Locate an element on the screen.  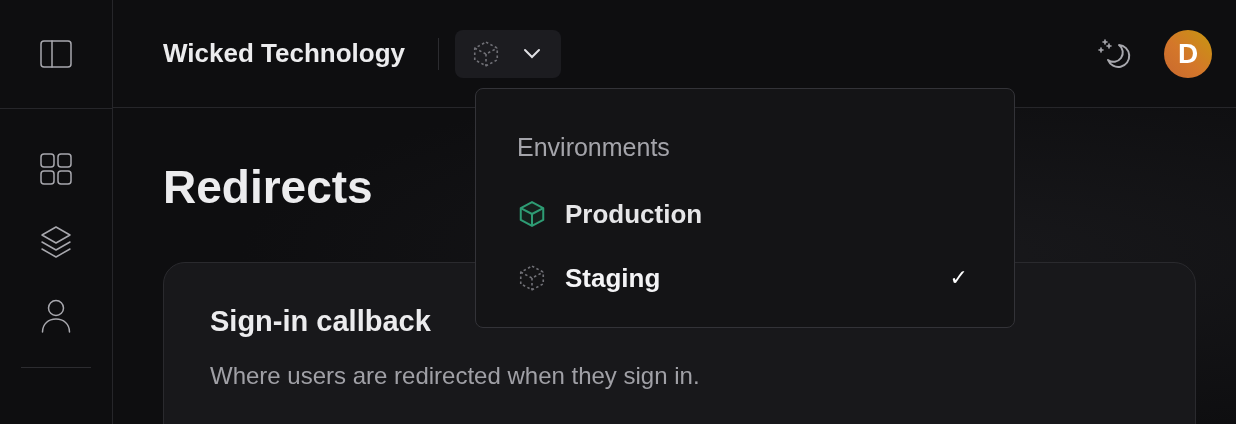
environment-switcher is located at coordinates (508, 53).